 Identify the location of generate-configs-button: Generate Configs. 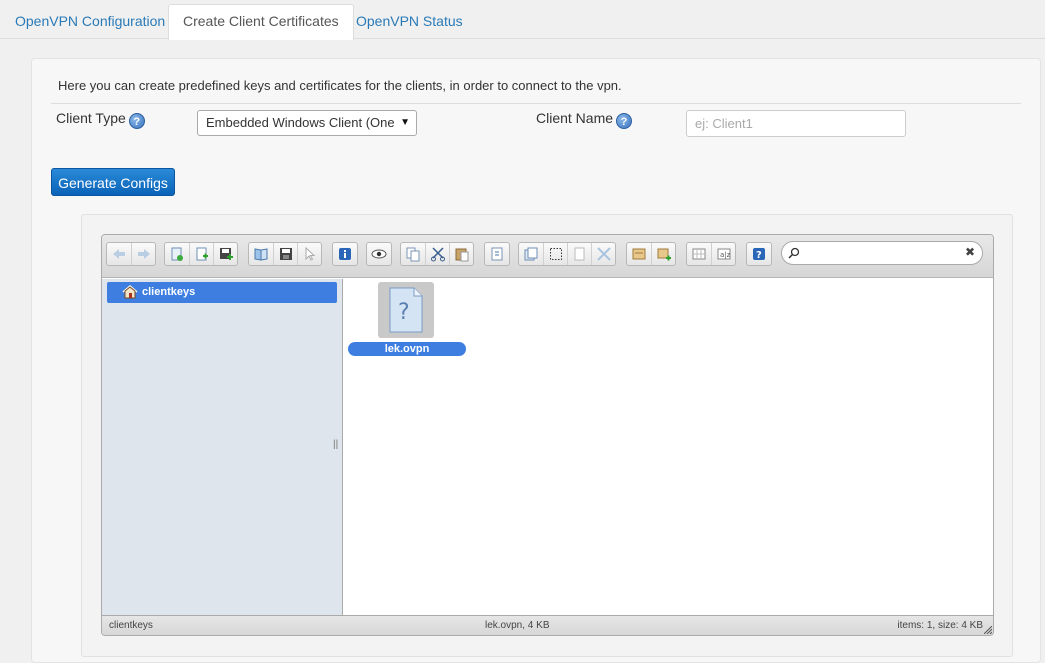
(113, 182).